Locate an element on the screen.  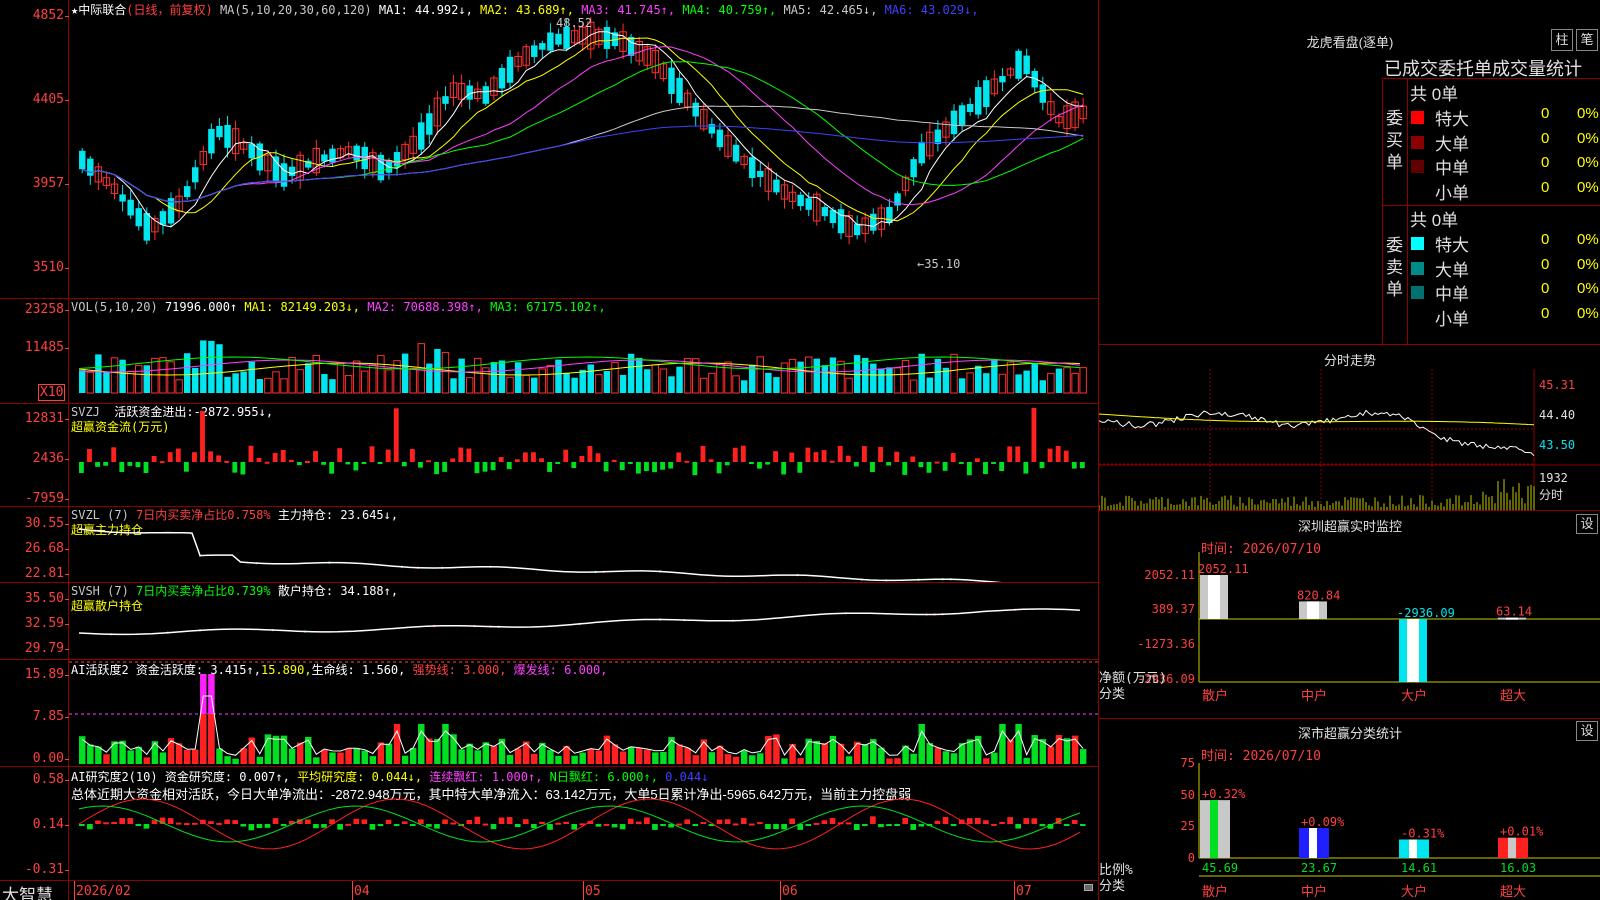
intraday-chart: 45.31 44.40 43.50 1932 分时 is located at coordinates (1349, 439).